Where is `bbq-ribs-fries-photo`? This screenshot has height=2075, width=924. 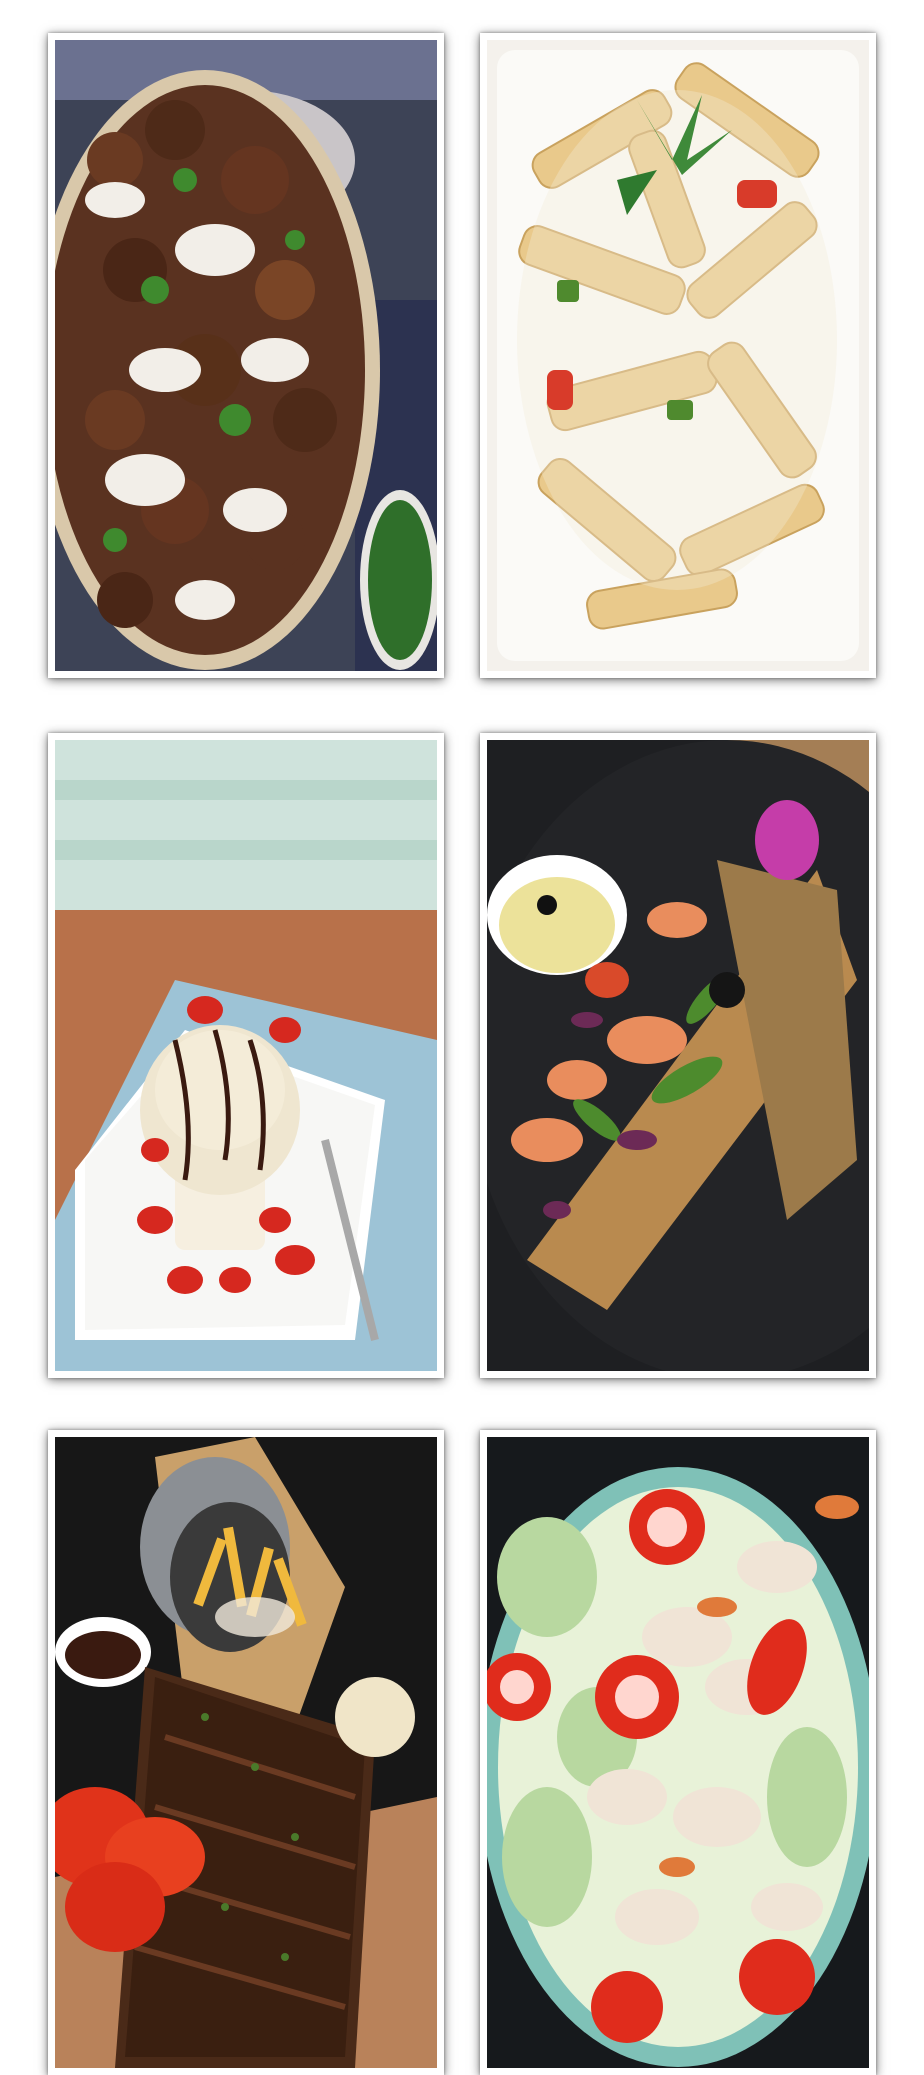
bbq-ribs-fries-photo is located at coordinates (246, 1752).